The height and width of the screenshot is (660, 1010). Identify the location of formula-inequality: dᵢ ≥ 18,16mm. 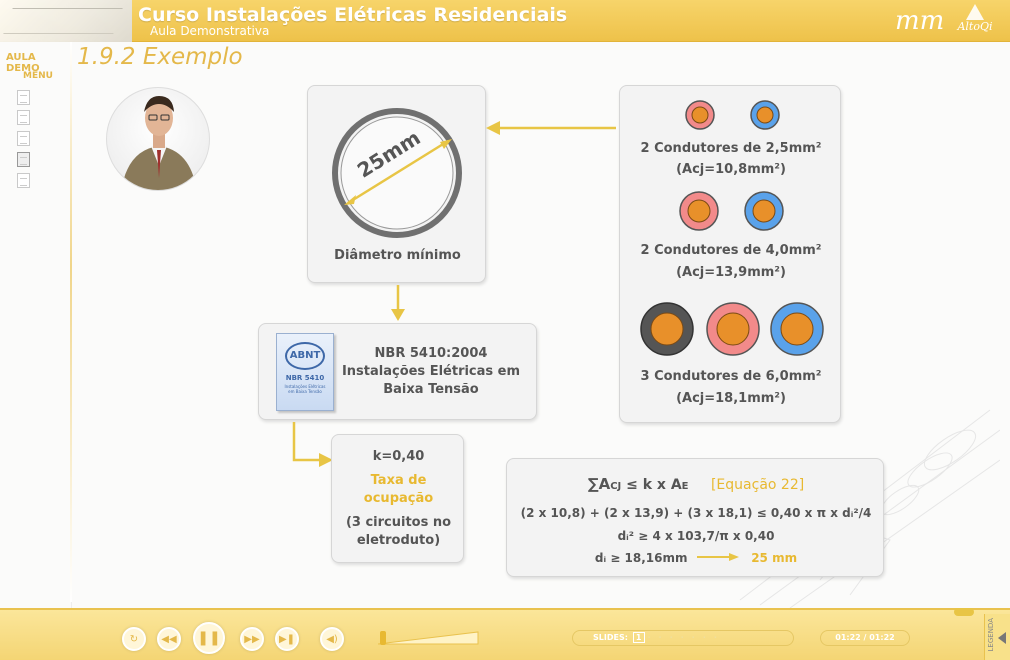
(641, 558).